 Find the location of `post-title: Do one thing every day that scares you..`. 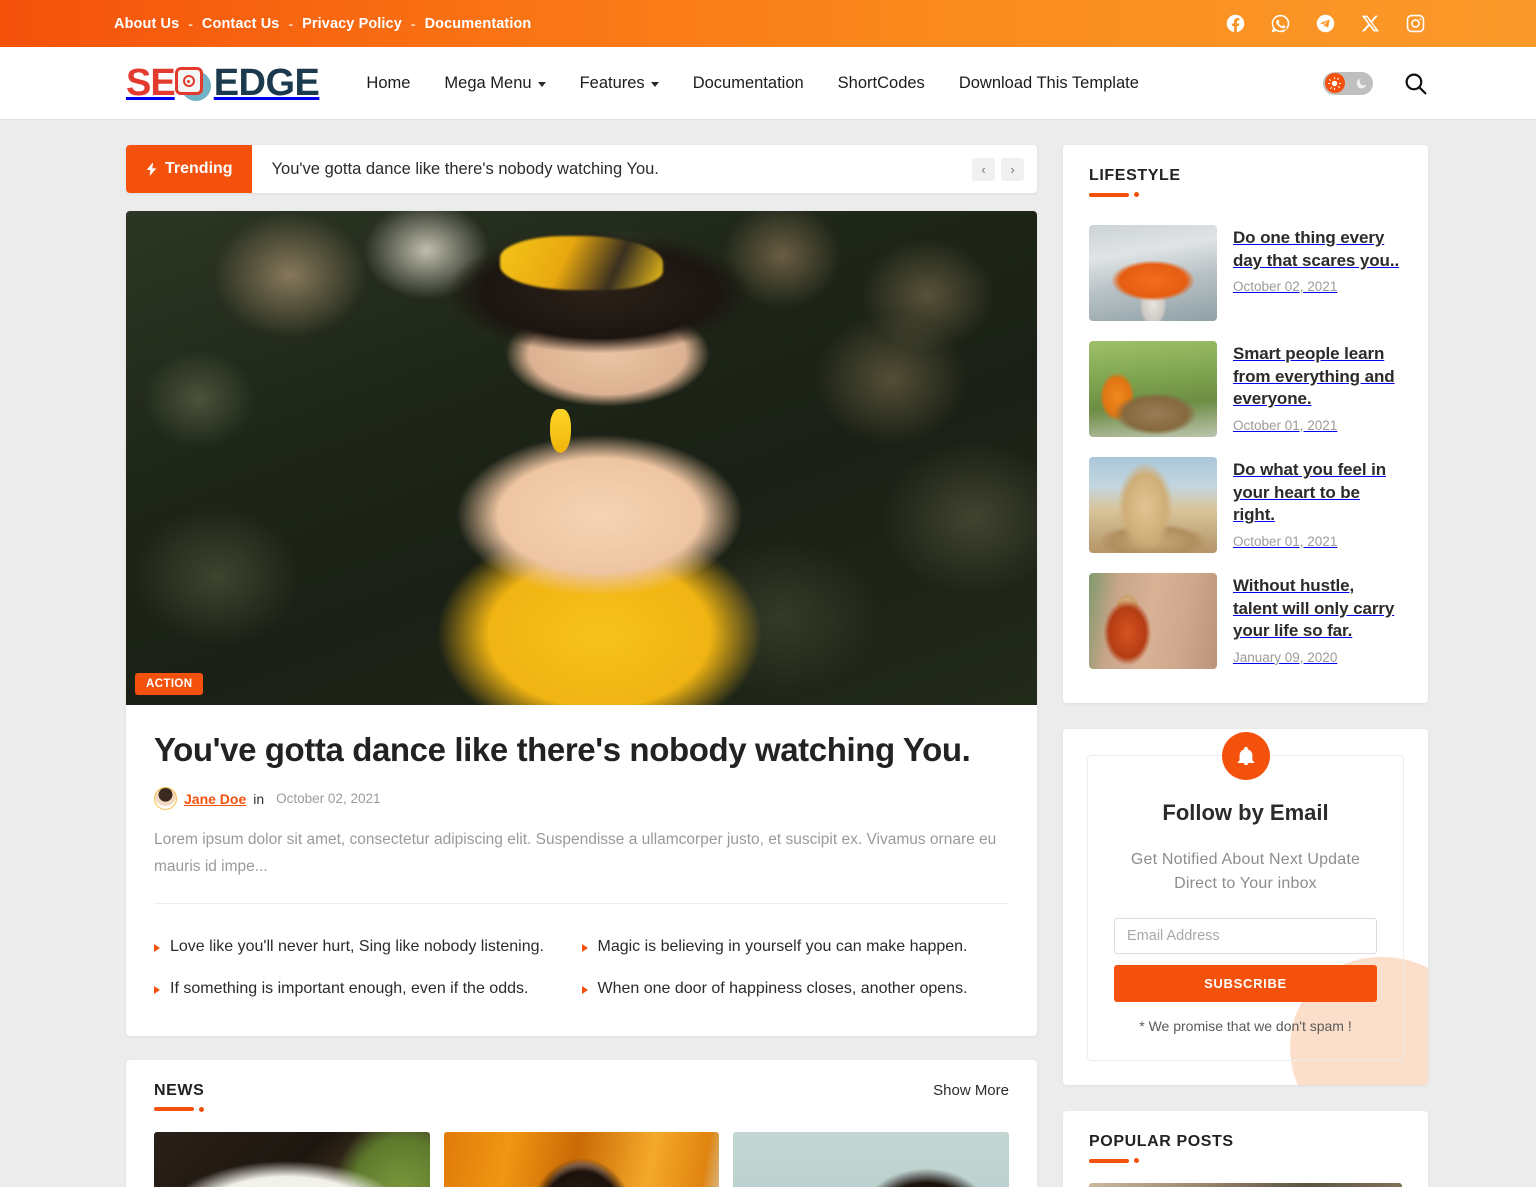

post-title: Do one thing every day that scares you.. is located at coordinates (1316, 249).